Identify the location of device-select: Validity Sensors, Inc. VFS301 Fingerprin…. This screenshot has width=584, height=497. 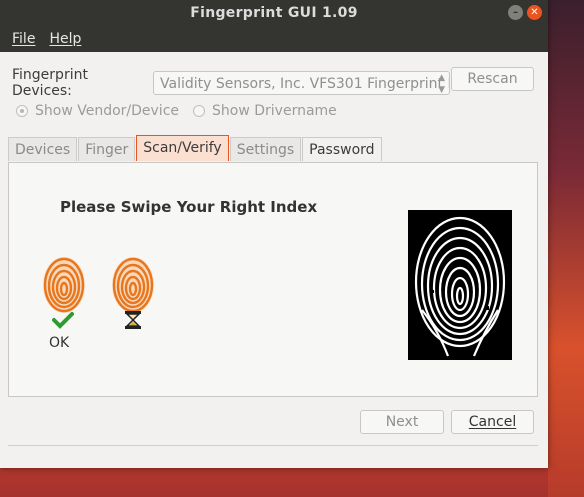
(301, 83).